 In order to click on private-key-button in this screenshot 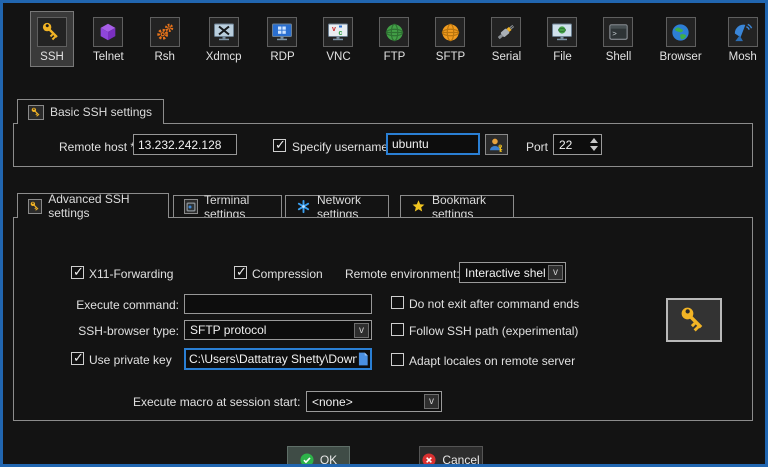, I will do `click(694, 320)`.